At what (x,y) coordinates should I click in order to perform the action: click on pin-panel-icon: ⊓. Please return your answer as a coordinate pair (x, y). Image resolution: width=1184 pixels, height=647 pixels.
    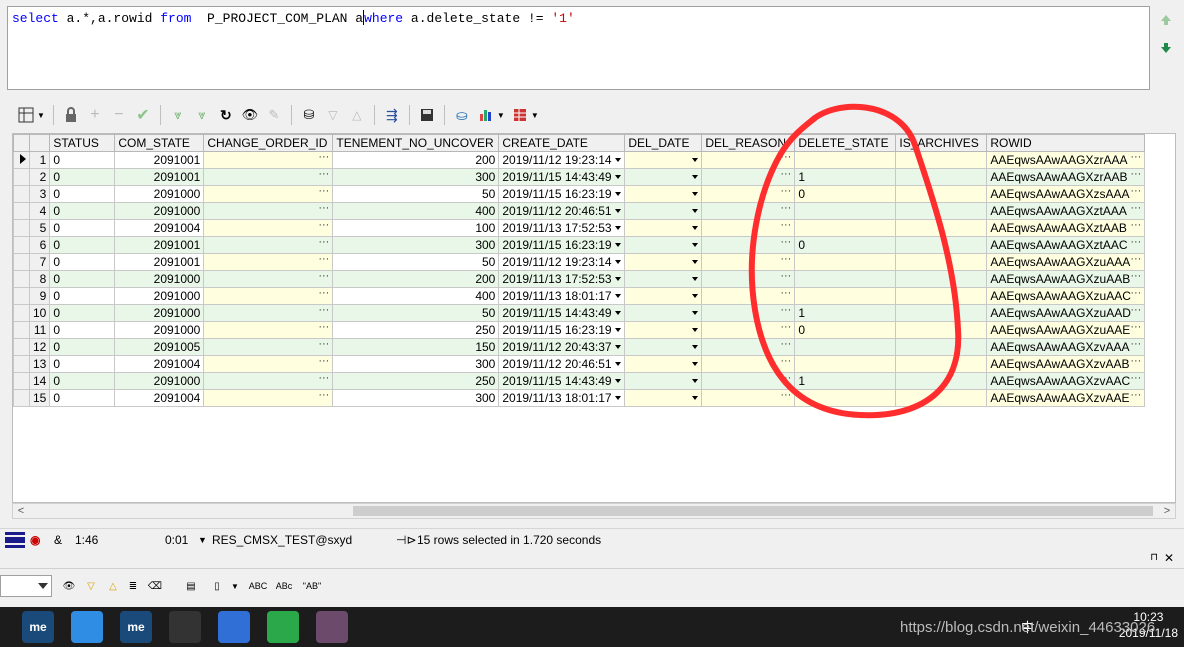
    Looking at the image, I should click on (1154, 557).